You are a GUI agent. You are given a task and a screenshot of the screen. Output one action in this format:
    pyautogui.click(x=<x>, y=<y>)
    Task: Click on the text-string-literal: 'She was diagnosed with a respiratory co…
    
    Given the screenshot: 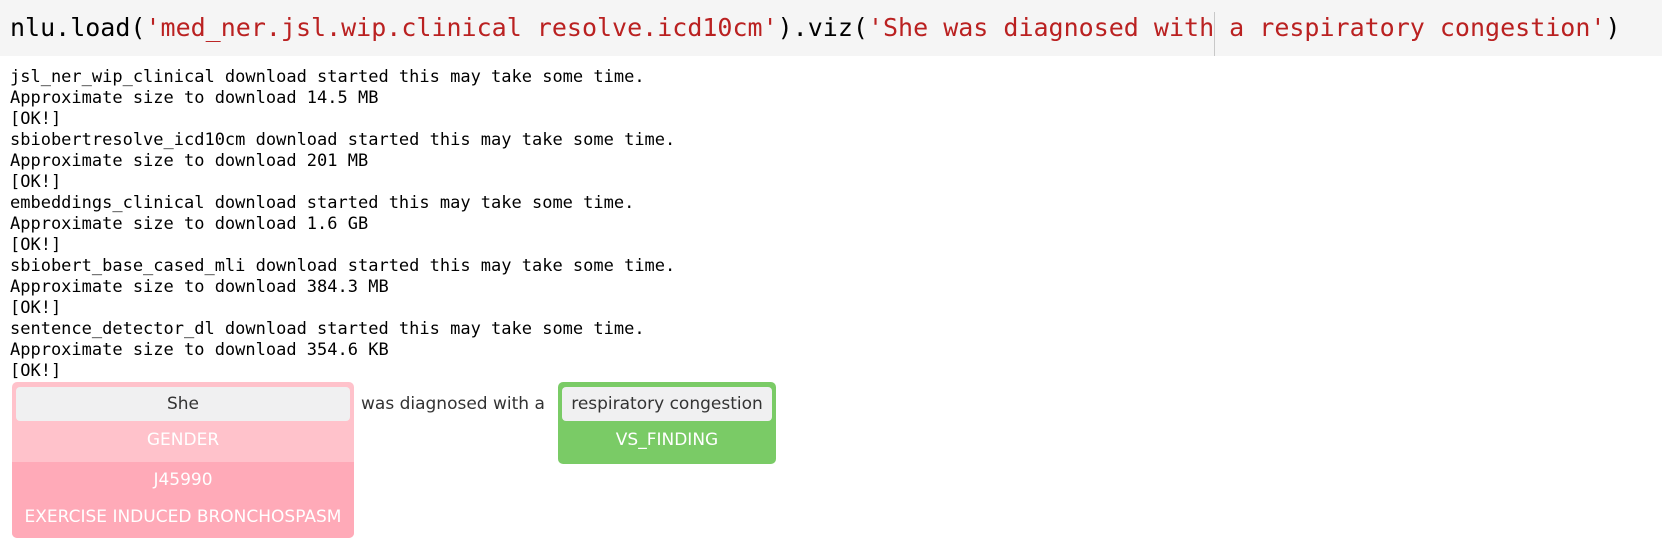 What is the action you would take?
    pyautogui.click(x=1236, y=27)
    